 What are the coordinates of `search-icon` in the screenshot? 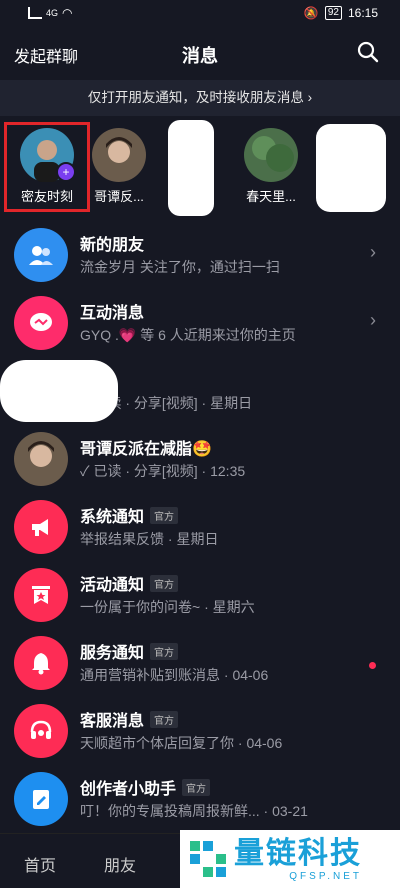 It's located at (368, 52).